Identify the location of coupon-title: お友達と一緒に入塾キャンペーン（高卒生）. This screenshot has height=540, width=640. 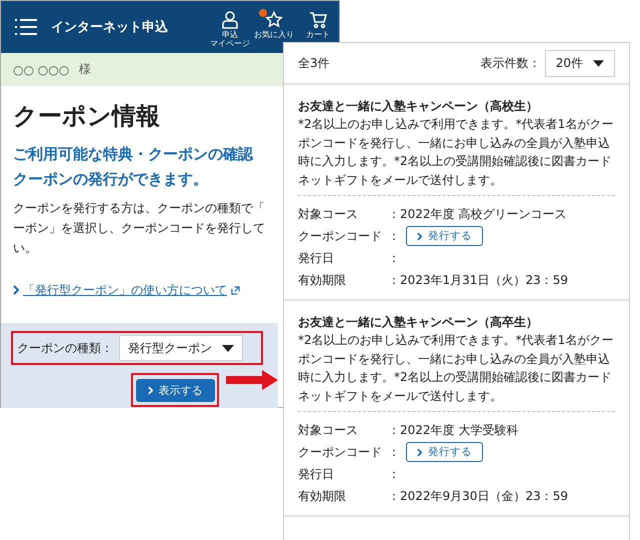
(418, 322).